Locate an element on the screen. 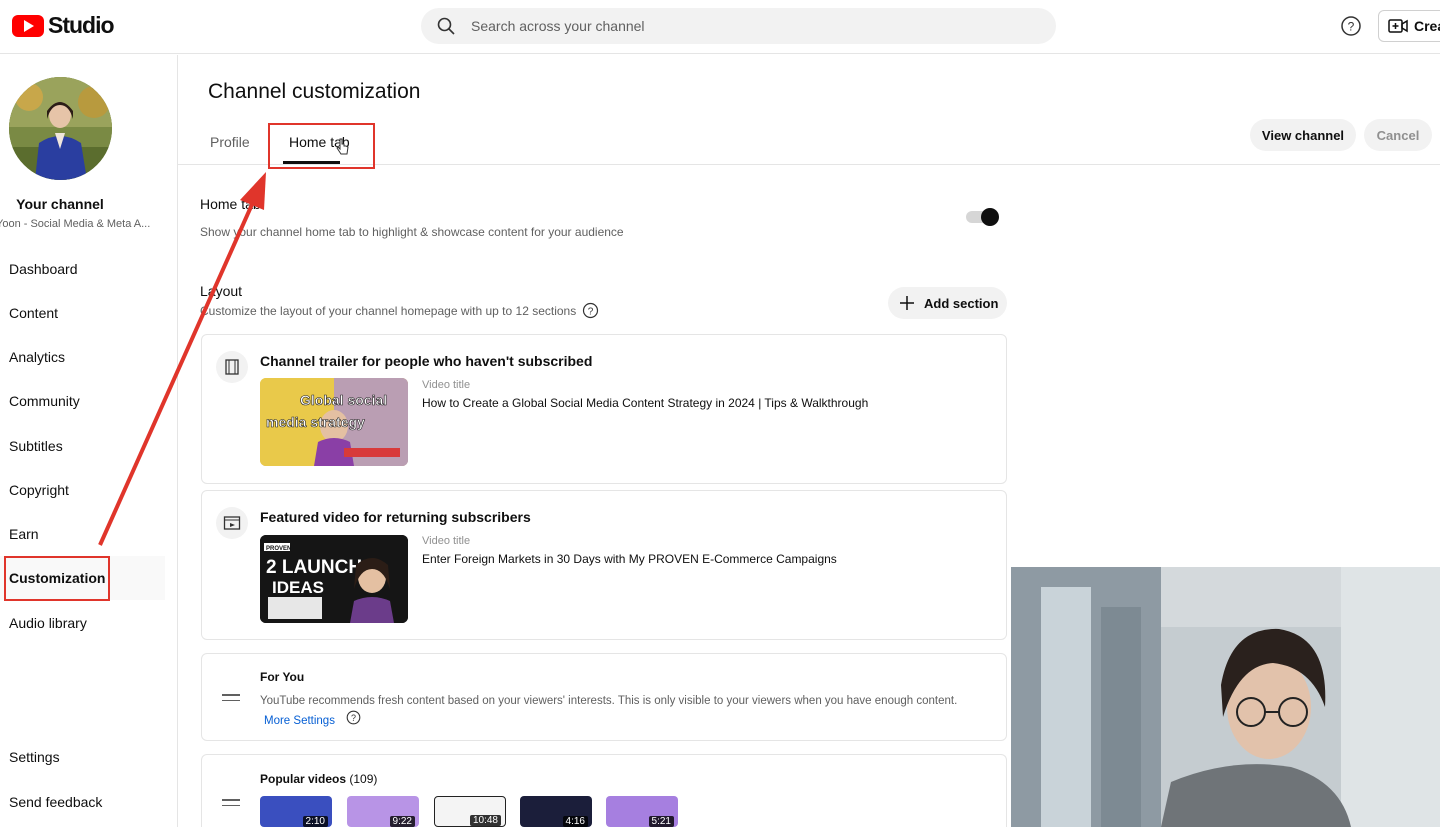 The height and width of the screenshot is (827, 1440). popular-video-thumbnail: 10:48 is located at coordinates (470, 811).